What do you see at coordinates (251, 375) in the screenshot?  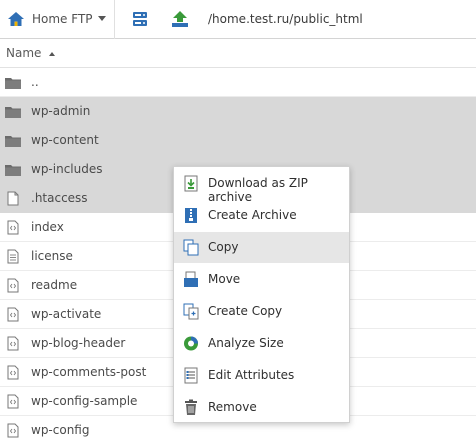 I see `menu-item-label: Edit Attributes` at bounding box center [251, 375].